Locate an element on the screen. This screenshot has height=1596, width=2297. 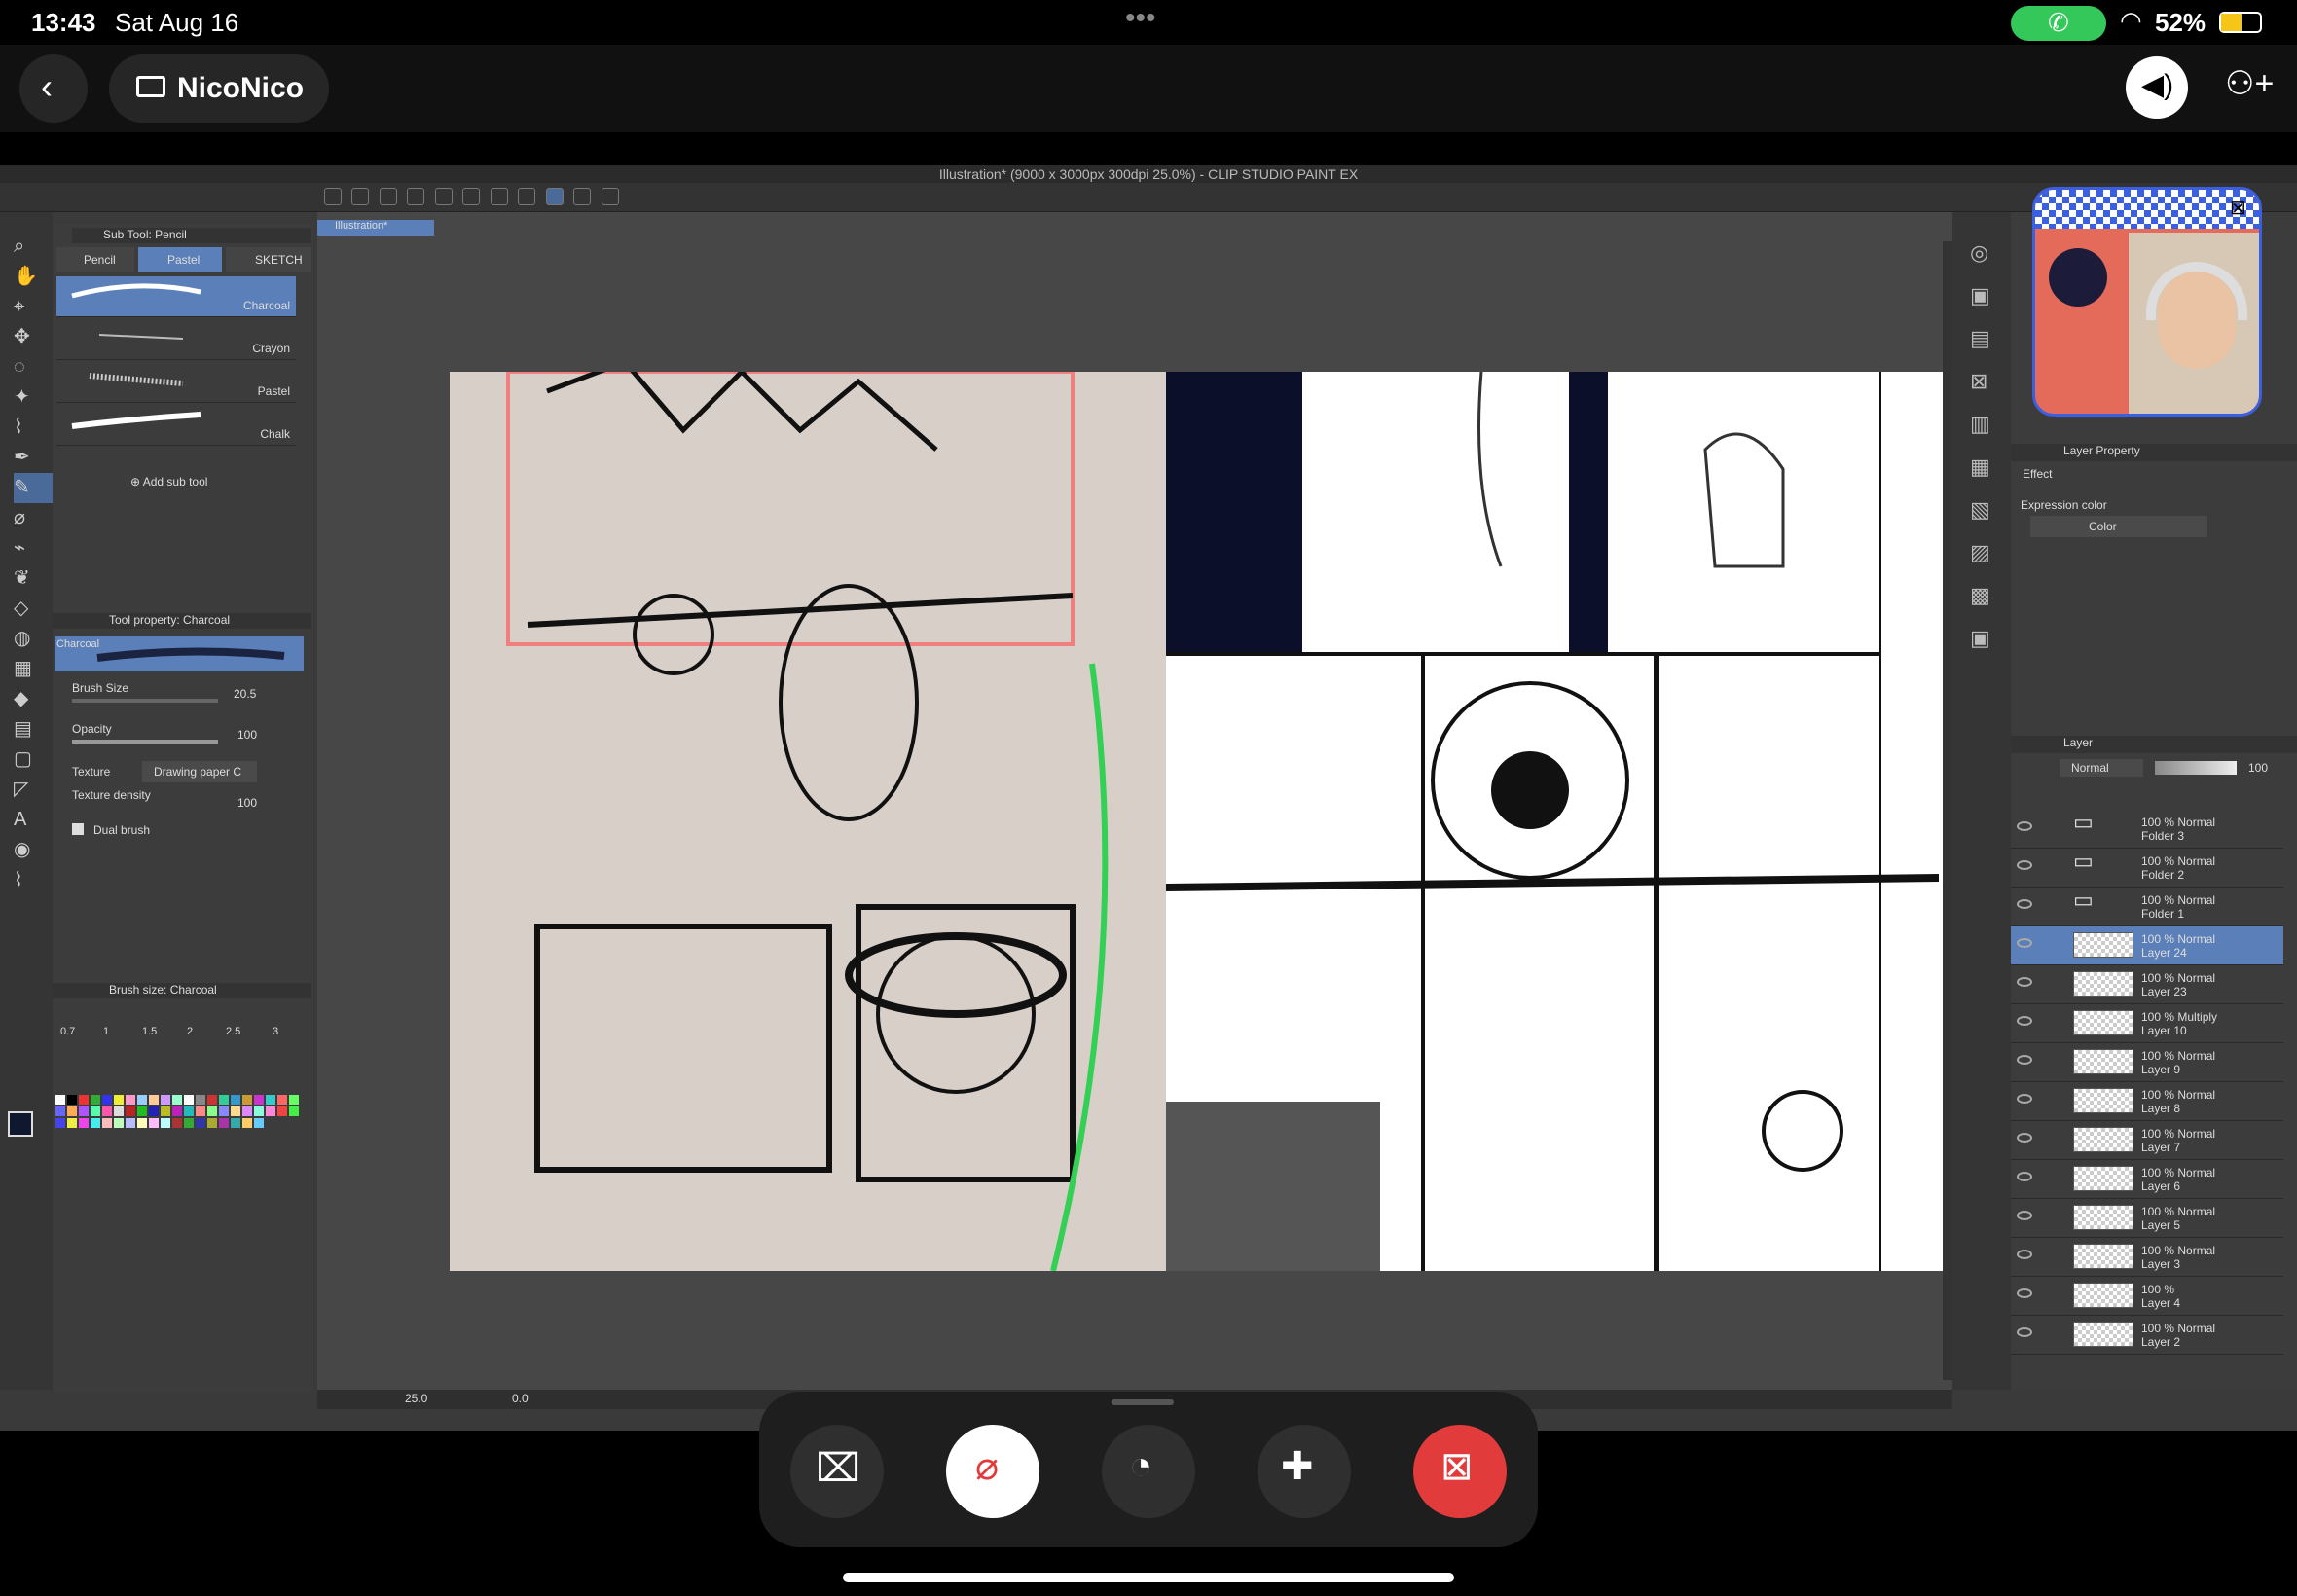
add-sub-tool-button: ⊕ Add sub tool is located at coordinates (168, 482).